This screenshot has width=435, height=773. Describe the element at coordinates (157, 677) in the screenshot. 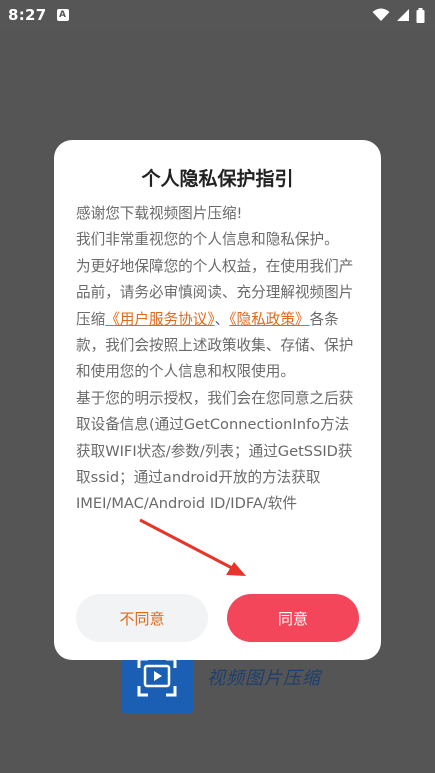

I see `video-frame-icon` at that location.